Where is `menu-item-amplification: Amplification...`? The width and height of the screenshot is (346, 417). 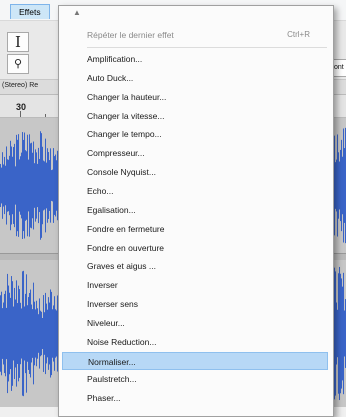
menu-item-amplification: Amplification... is located at coordinates (195, 59).